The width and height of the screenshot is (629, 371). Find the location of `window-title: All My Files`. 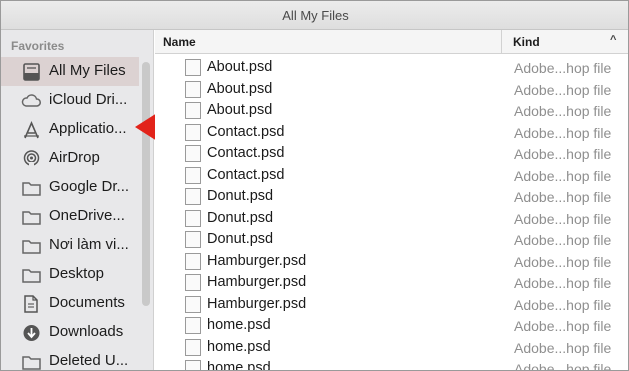

window-title: All My Files is located at coordinates (315, 15).